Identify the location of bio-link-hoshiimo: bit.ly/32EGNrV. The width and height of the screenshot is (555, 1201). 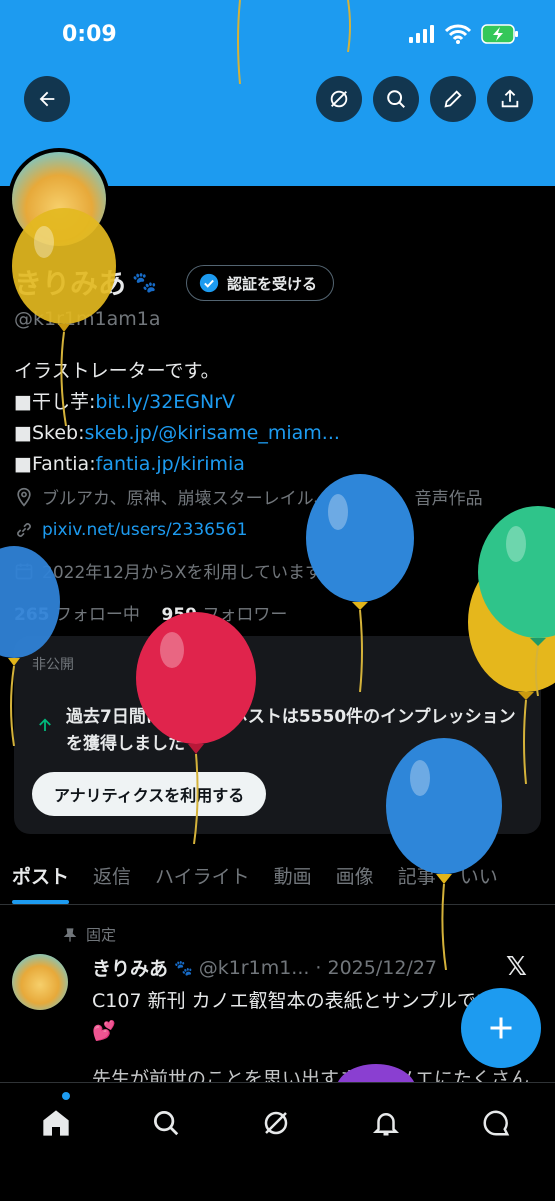
(165, 402).